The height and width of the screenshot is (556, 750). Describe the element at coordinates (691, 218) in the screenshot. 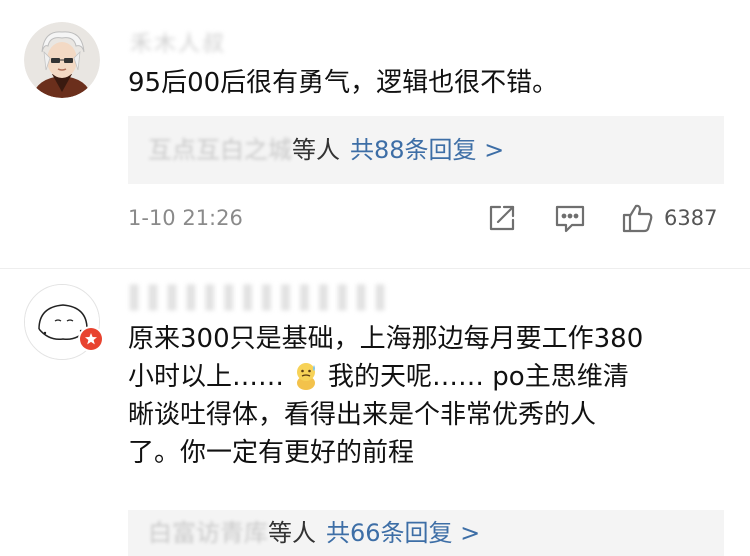

I see `like-count: 6387` at that location.